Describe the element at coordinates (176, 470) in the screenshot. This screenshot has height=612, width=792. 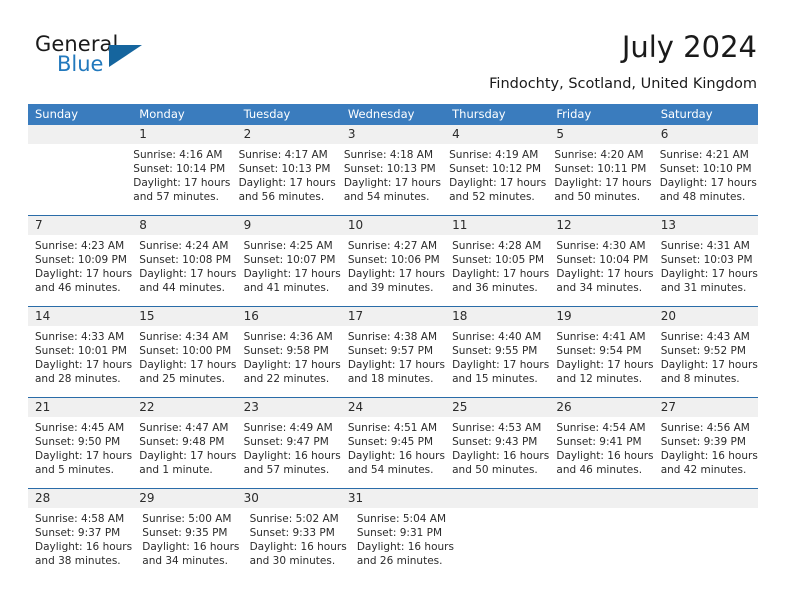
I see `day-daylight-line2-text: and 1 minute.` at that location.